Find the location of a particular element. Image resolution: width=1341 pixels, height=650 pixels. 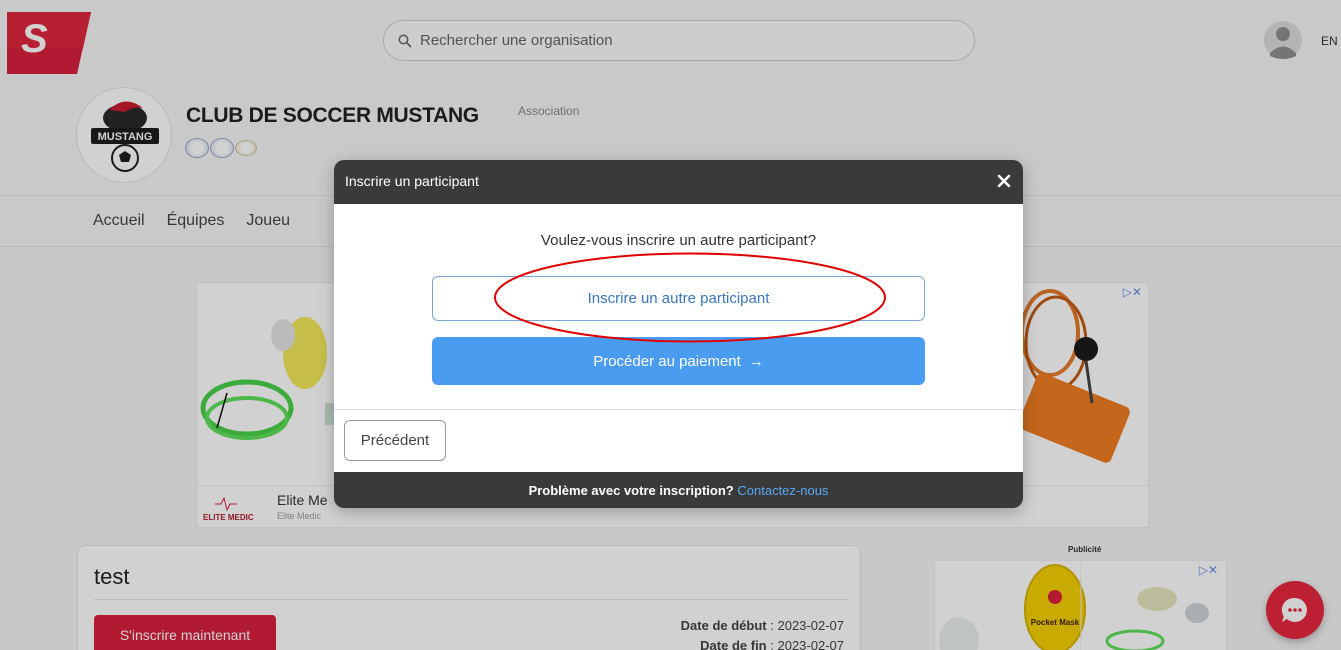

close-icon is located at coordinates (1004, 181).